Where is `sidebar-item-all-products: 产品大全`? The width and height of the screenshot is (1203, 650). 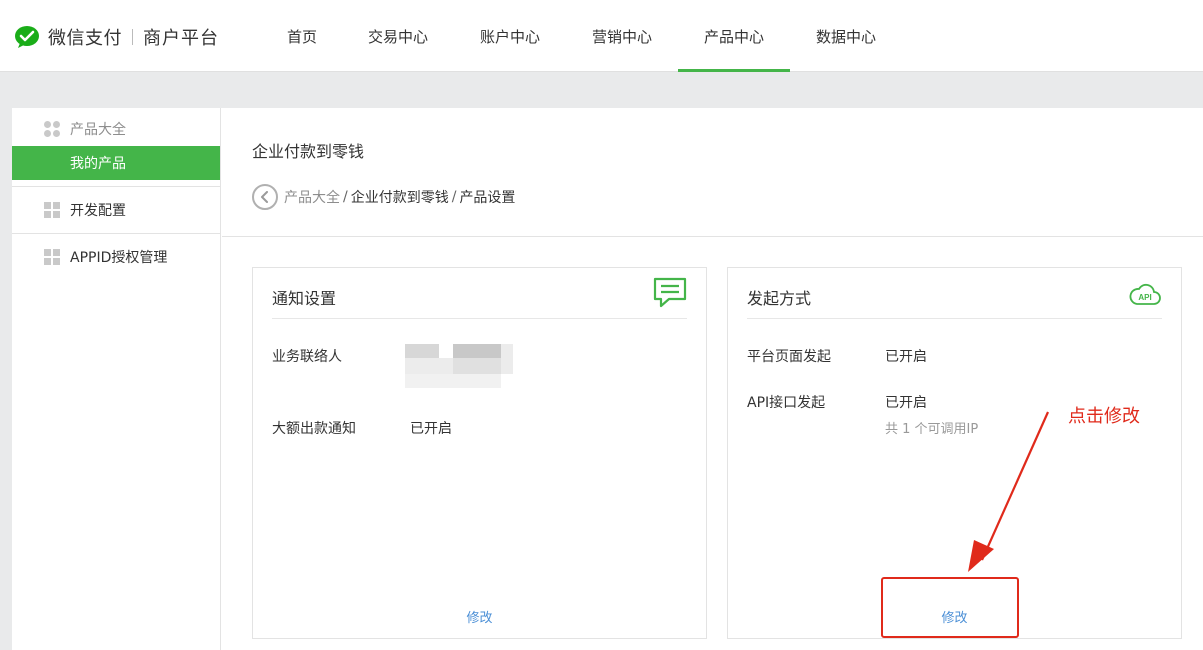
sidebar-item-all-products: 产品大全 is located at coordinates (116, 127).